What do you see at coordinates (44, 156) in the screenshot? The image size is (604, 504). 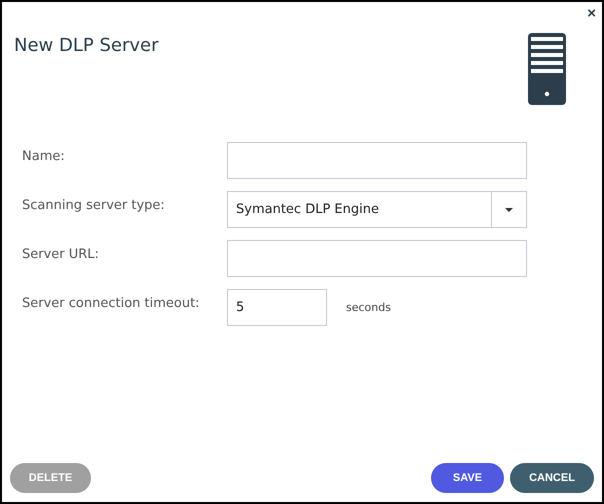 I see `field-label: Name:` at bounding box center [44, 156].